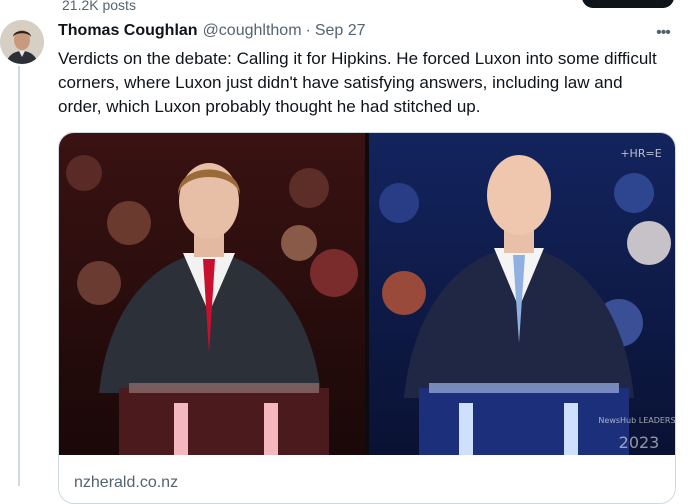 The image size is (688, 504). What do you see at coordinates (19, 276) in the screenshot?
I see `thread-line` at bounding box center [19, 276].